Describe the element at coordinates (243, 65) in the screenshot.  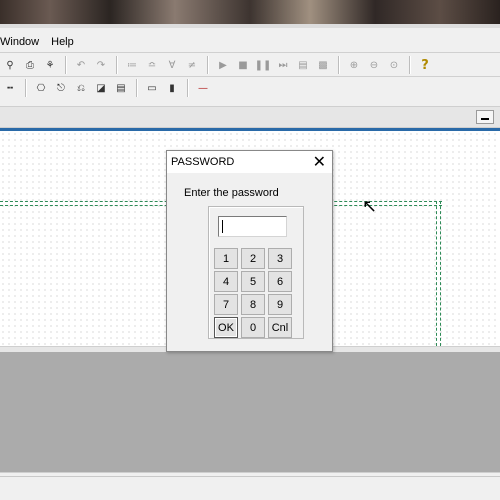
I see `stop-icon: ■` at that location.